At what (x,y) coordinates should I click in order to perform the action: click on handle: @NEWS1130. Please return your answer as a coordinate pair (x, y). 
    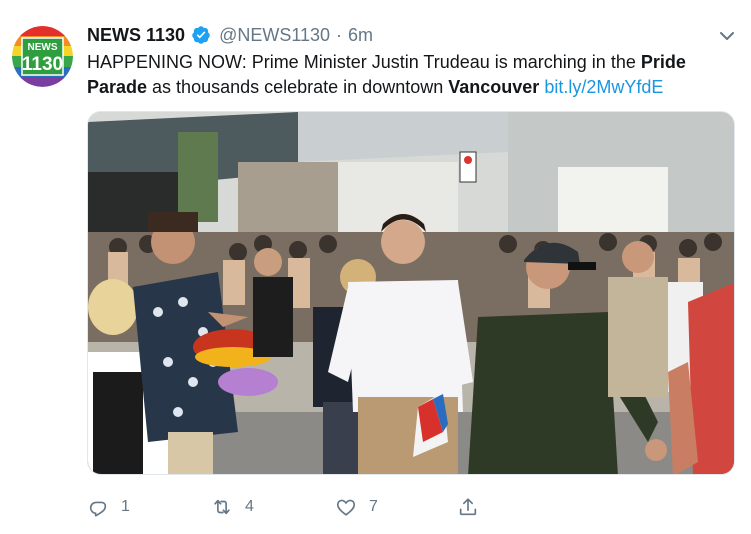
    Looking at the image, I should click on (274, 35).